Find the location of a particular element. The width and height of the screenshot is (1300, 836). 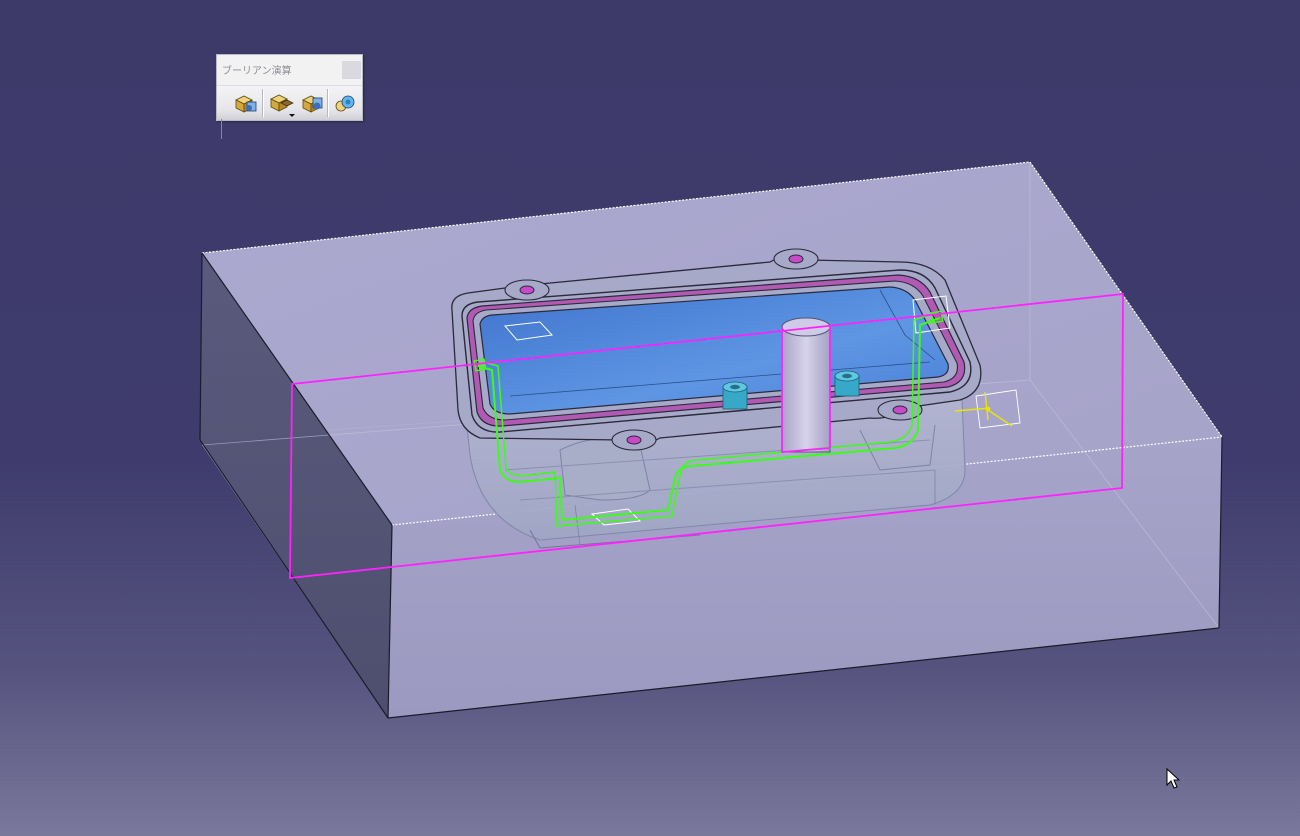

assemble-button is located at coordinates (246, 103).